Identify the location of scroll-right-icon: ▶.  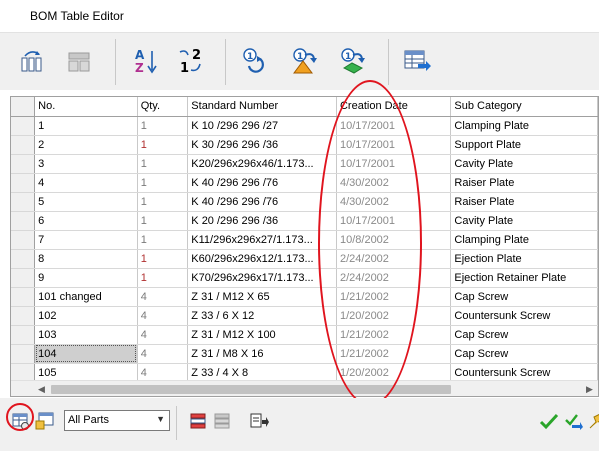
(589, 389).